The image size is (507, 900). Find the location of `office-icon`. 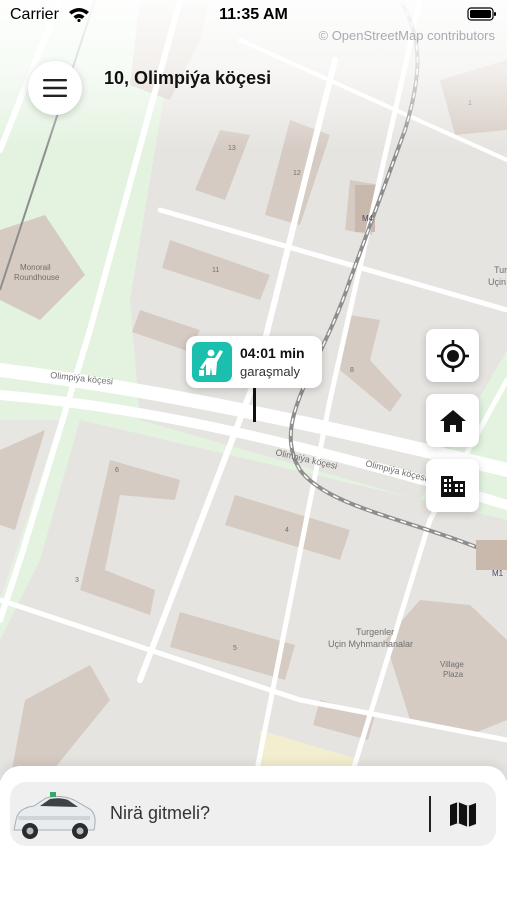

office-icon is located at coordinates (452, 486).